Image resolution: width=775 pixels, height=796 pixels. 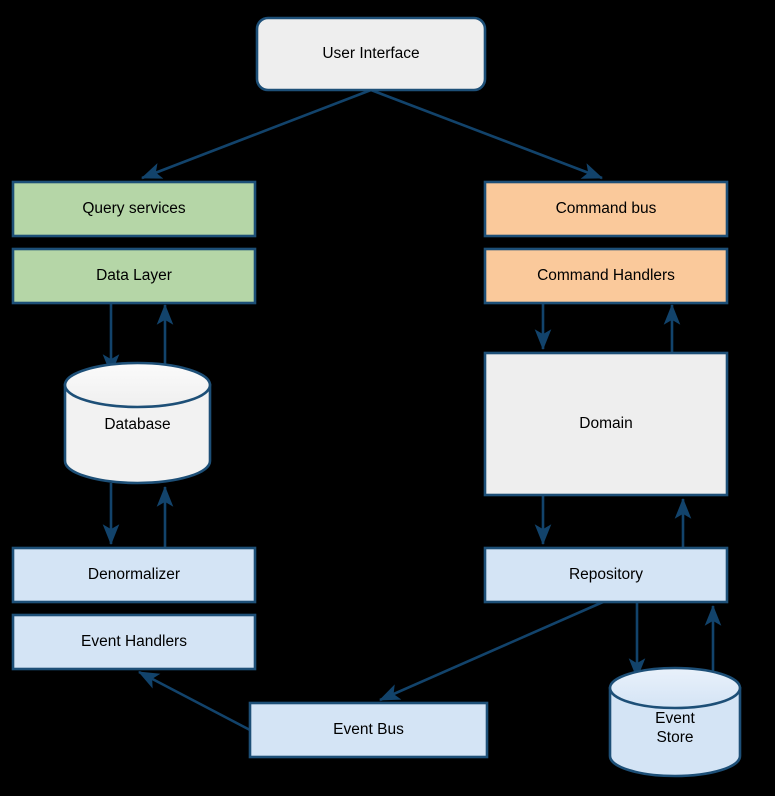 What do you see at coordinates (134, 209) in the screenshot?
I see `node-query-services` at bounding box center [134, 209].